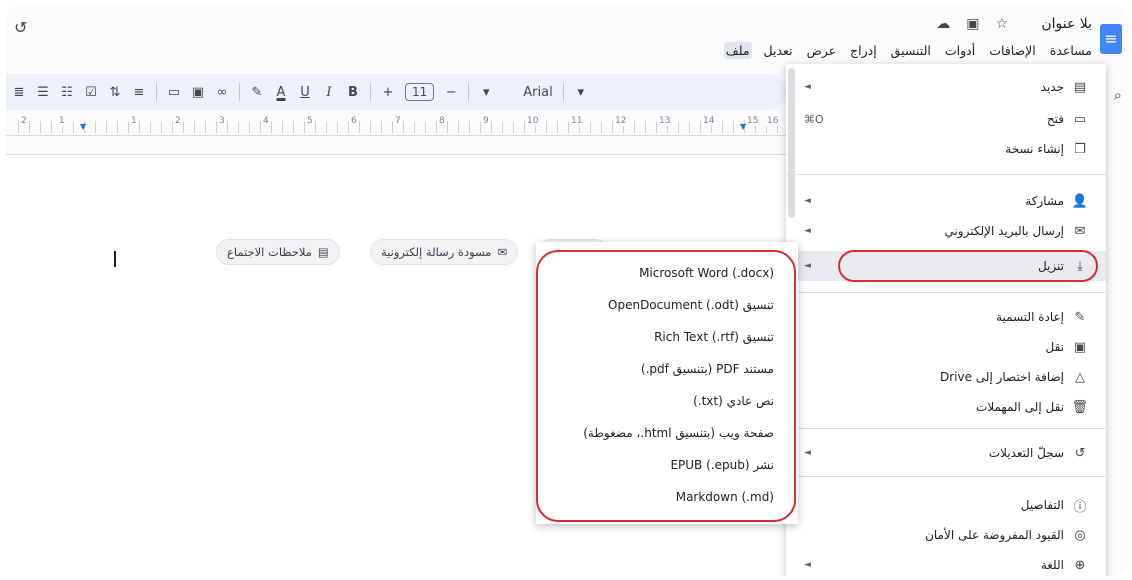 This screenshot has height=580, width=1132. Describe the element at coordinates (946, 231) in the screenshot. I see `file-menu-email: ✉ إرسال بالبريد الإلكتروني ◄` at that location.